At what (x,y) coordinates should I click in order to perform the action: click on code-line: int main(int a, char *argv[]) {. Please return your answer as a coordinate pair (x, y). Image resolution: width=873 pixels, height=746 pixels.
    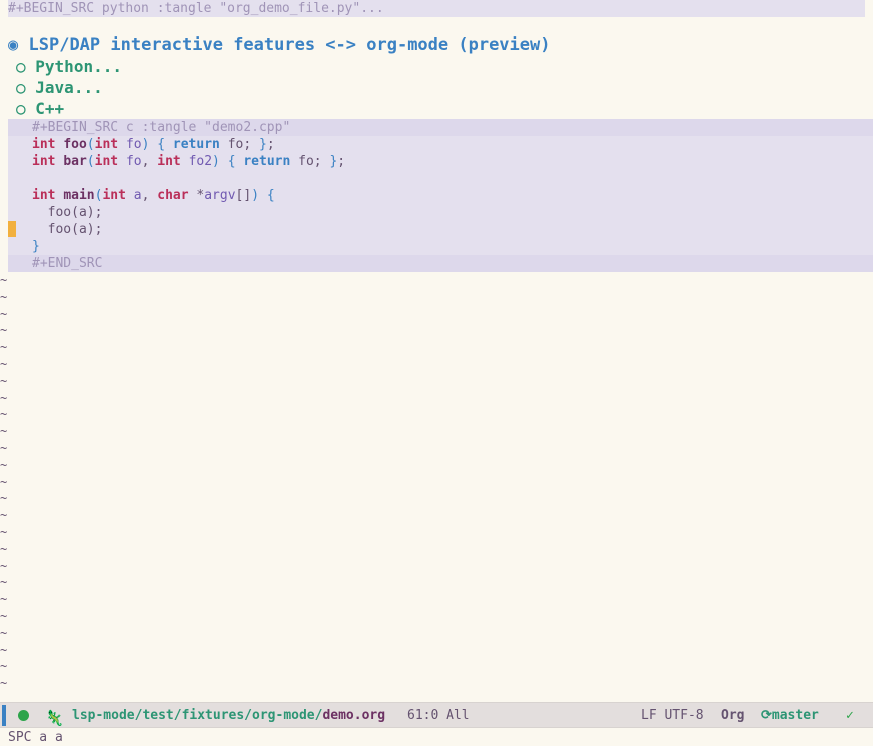
    Looking at the image, I should click on (440, 195).